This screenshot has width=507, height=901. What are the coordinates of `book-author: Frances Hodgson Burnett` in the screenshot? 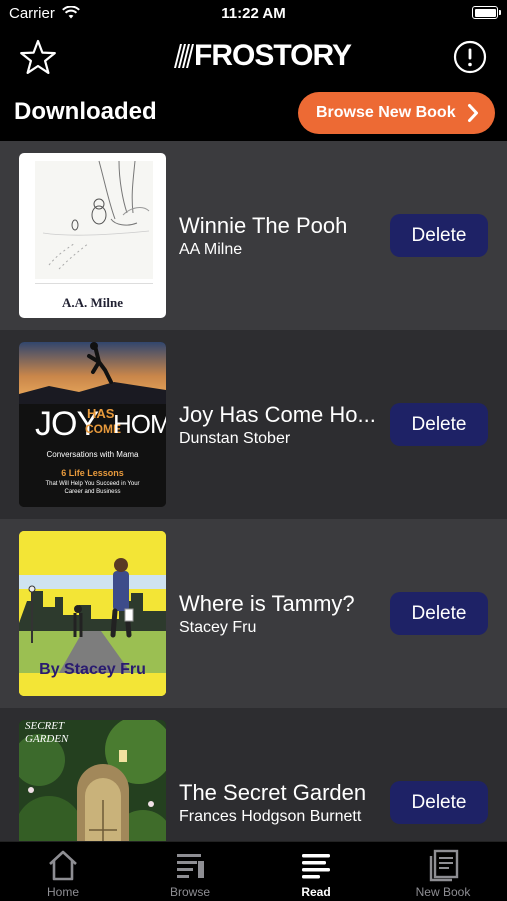 It's located at (270, 816).